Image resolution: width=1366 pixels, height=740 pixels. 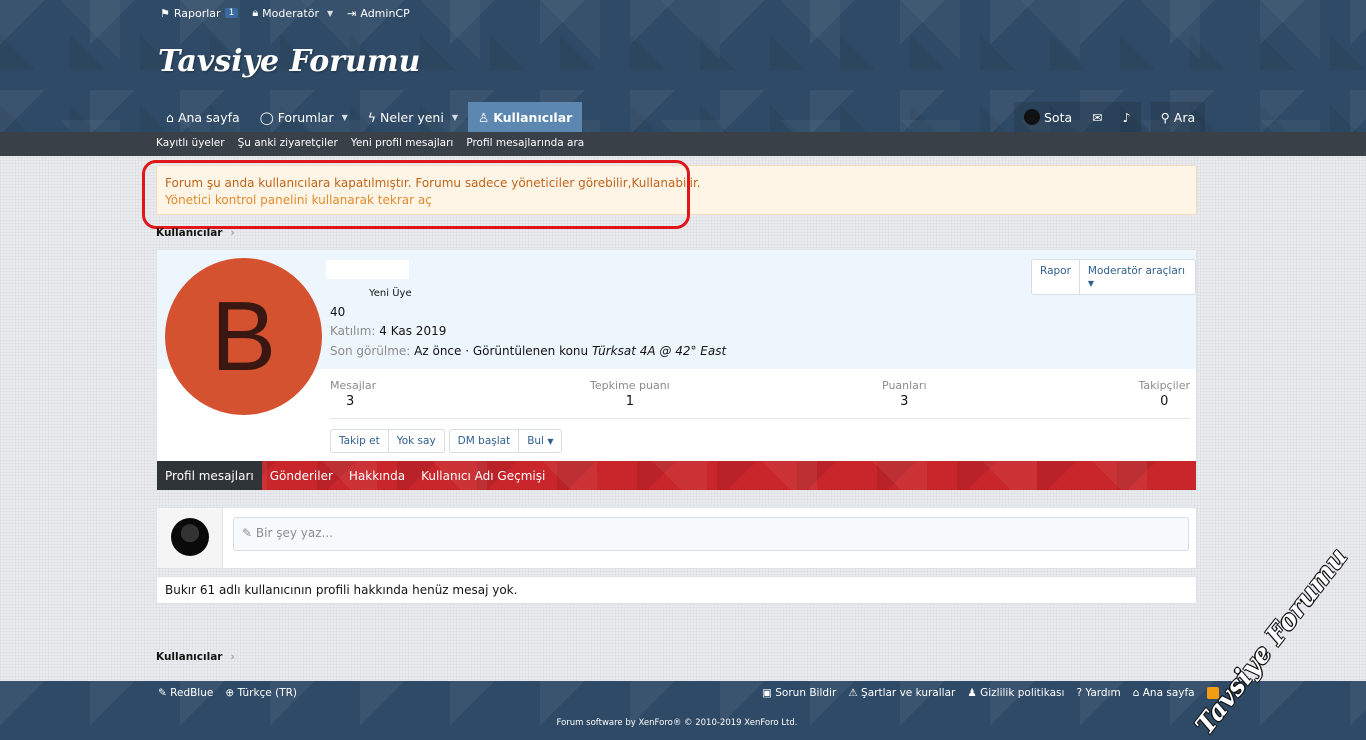 I want to click on reports-badge: 1, so click(x=231, y=13).